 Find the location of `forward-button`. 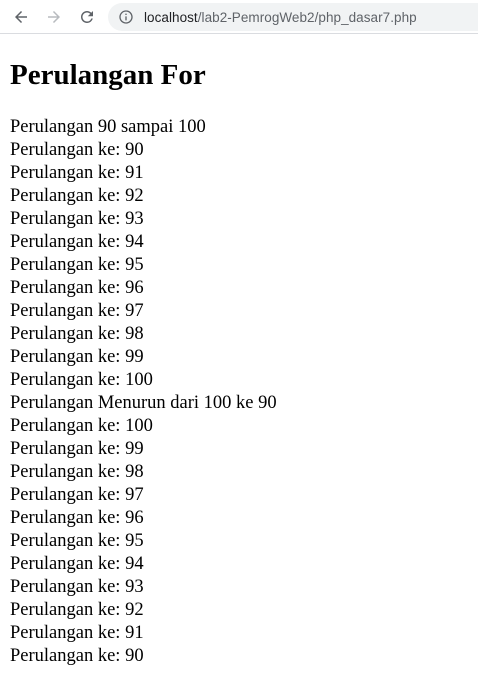

forward-button is located at coordinates (54, 17).